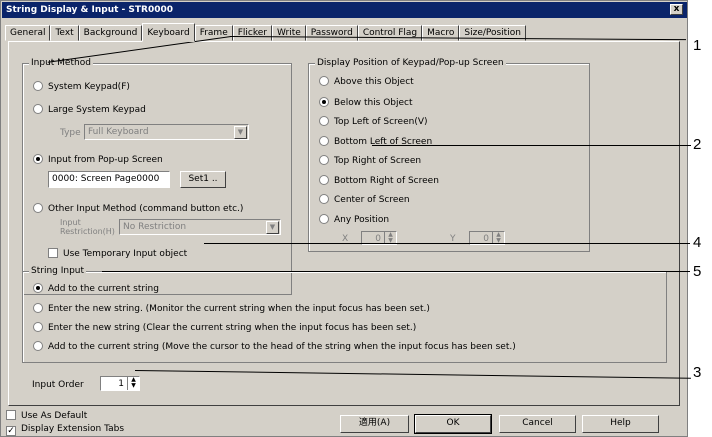 The width and height of the screenshot is (712, 437). I want to click on tab-flicker: Flicker, so click(252, 33).